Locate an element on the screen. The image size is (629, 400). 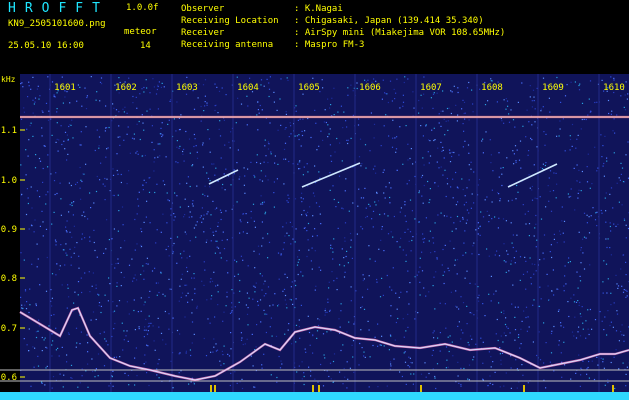
time-label: 1601 is located at coordinates (65, 88).